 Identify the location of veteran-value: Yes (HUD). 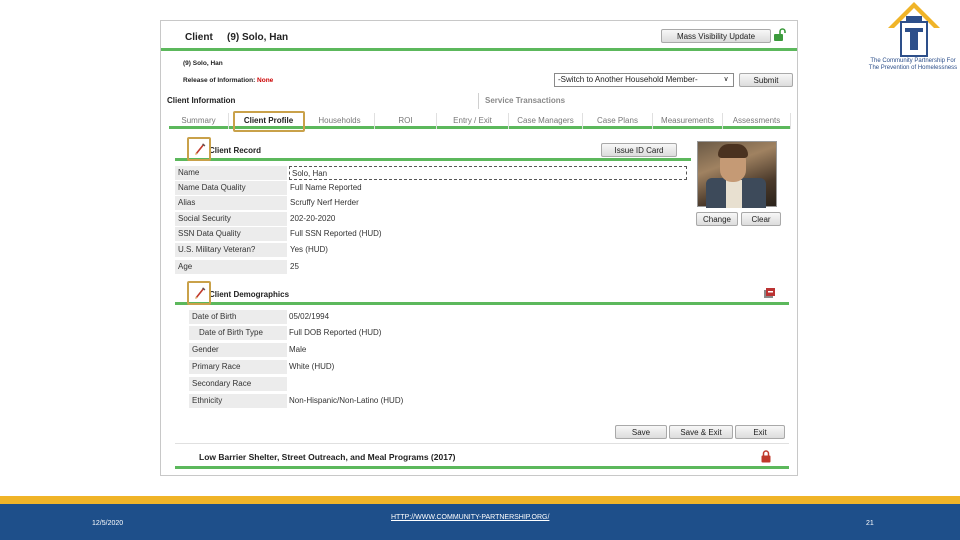
(309, 249).